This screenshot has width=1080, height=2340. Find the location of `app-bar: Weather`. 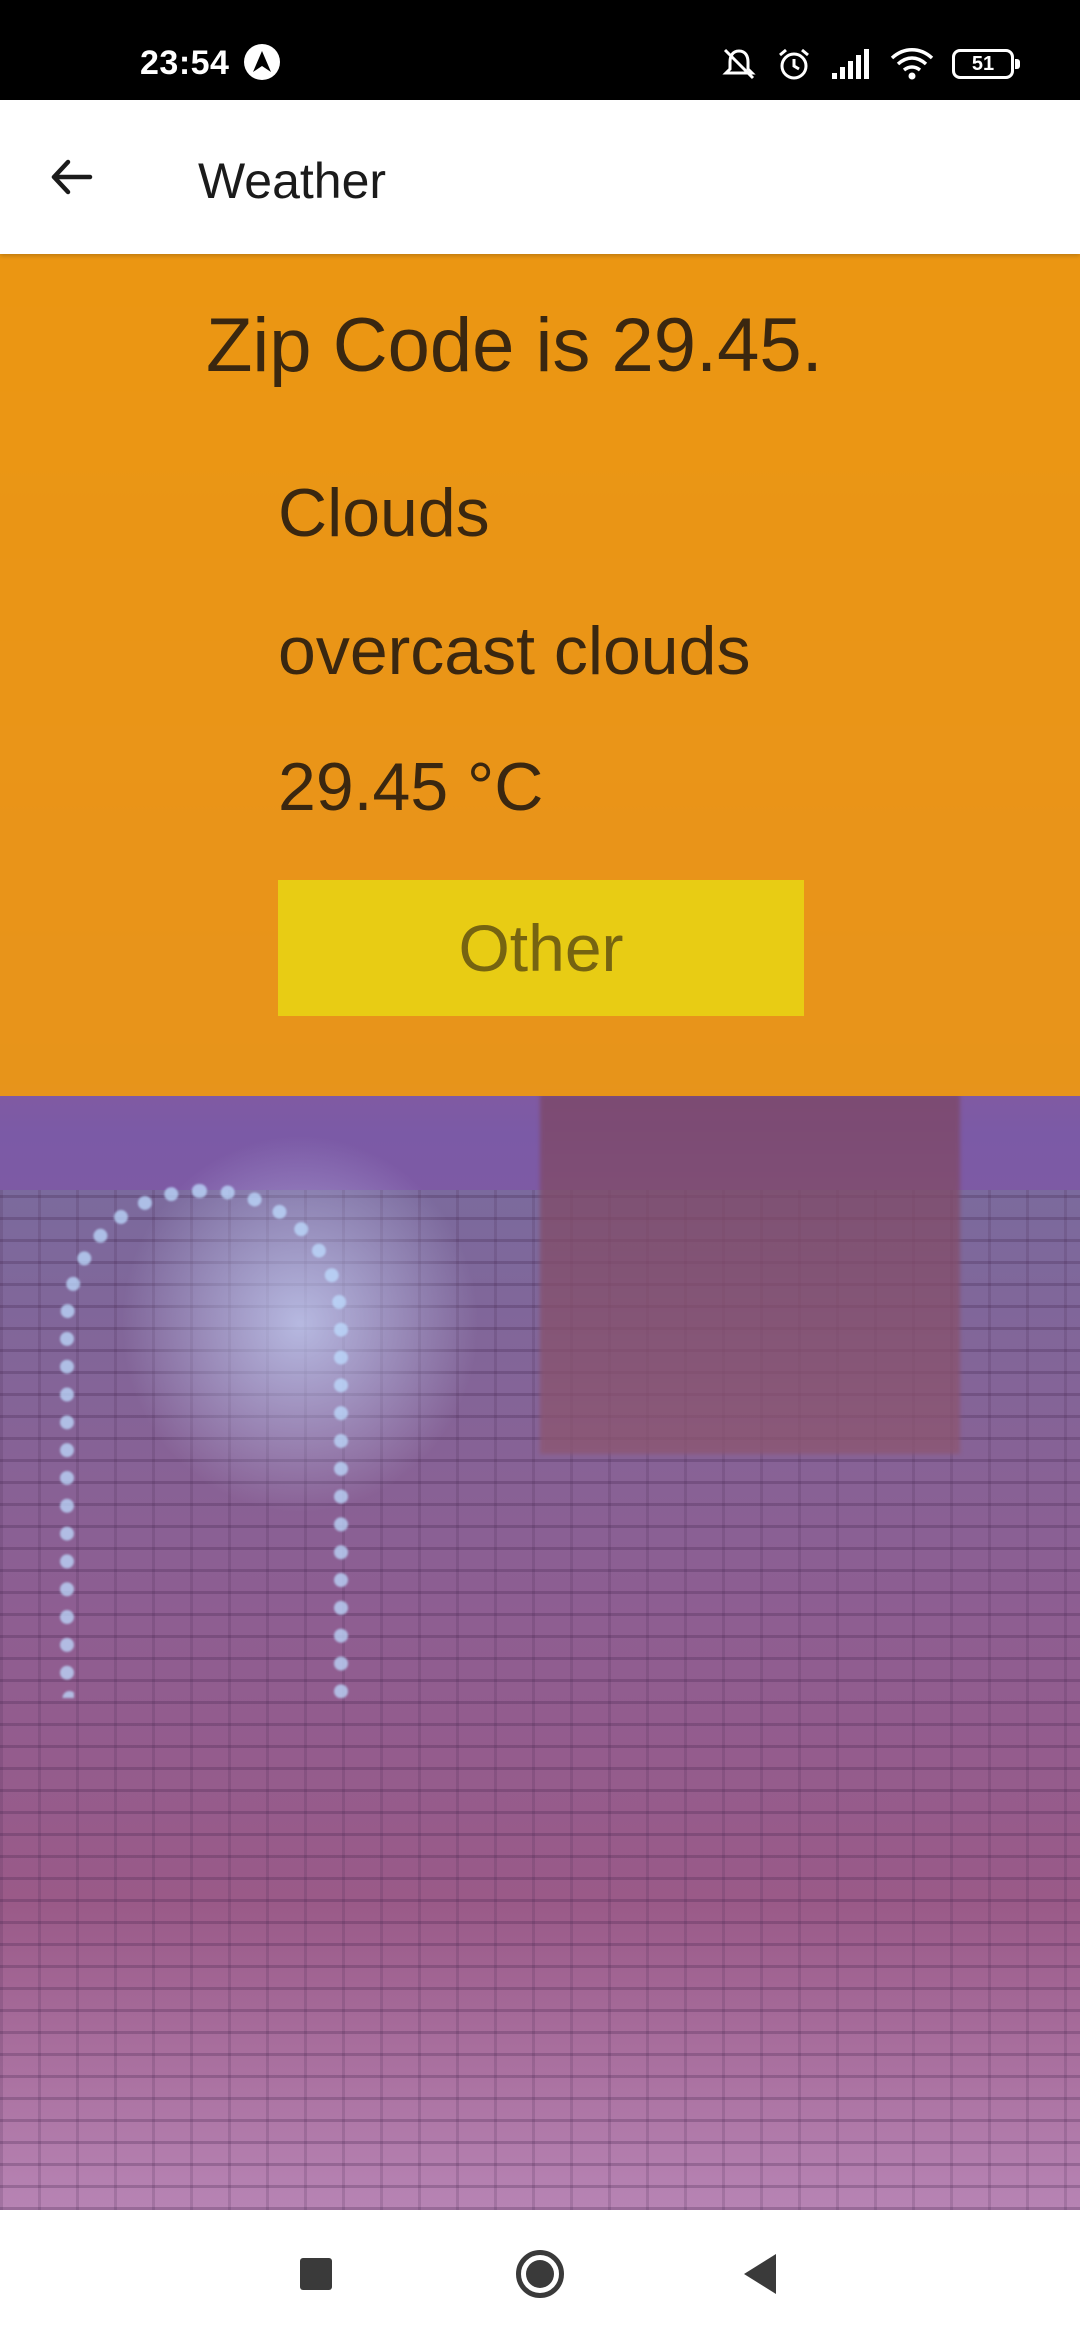

app-bar: Weather is located at coordinates (540, 177).